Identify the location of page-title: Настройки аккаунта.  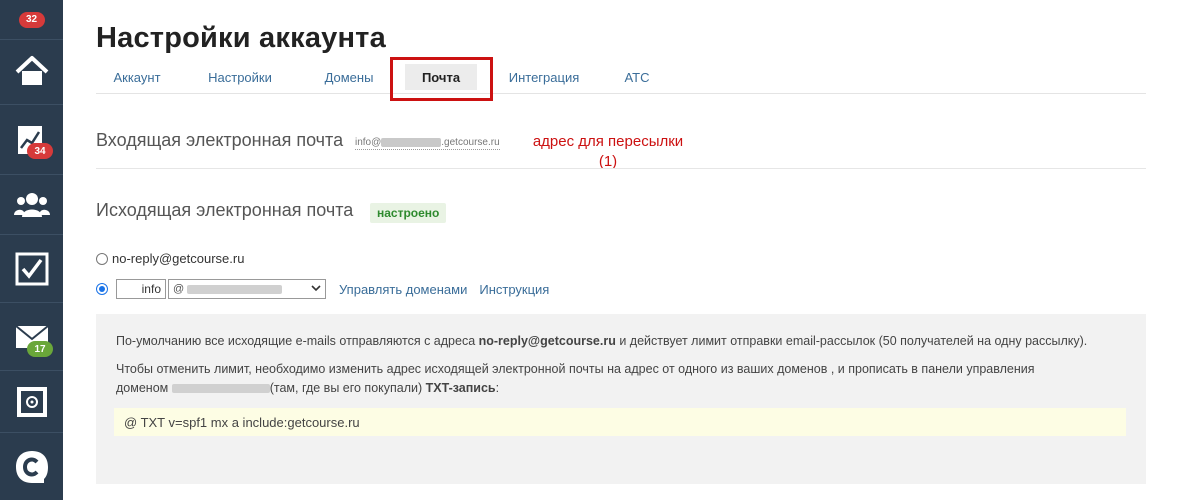
(241, 38).